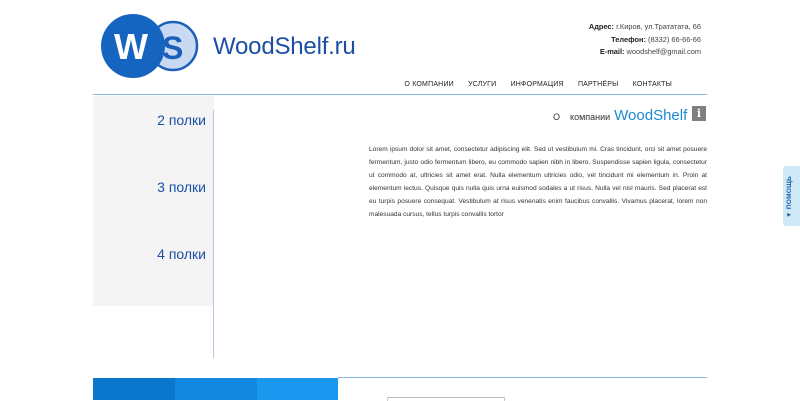 The width and height of the screenshot is (800, 401). Describe the element at coordinates (652, 84) in the screenshot. I see `nav-item-contacts: КОНТАКТЫ` at that location.